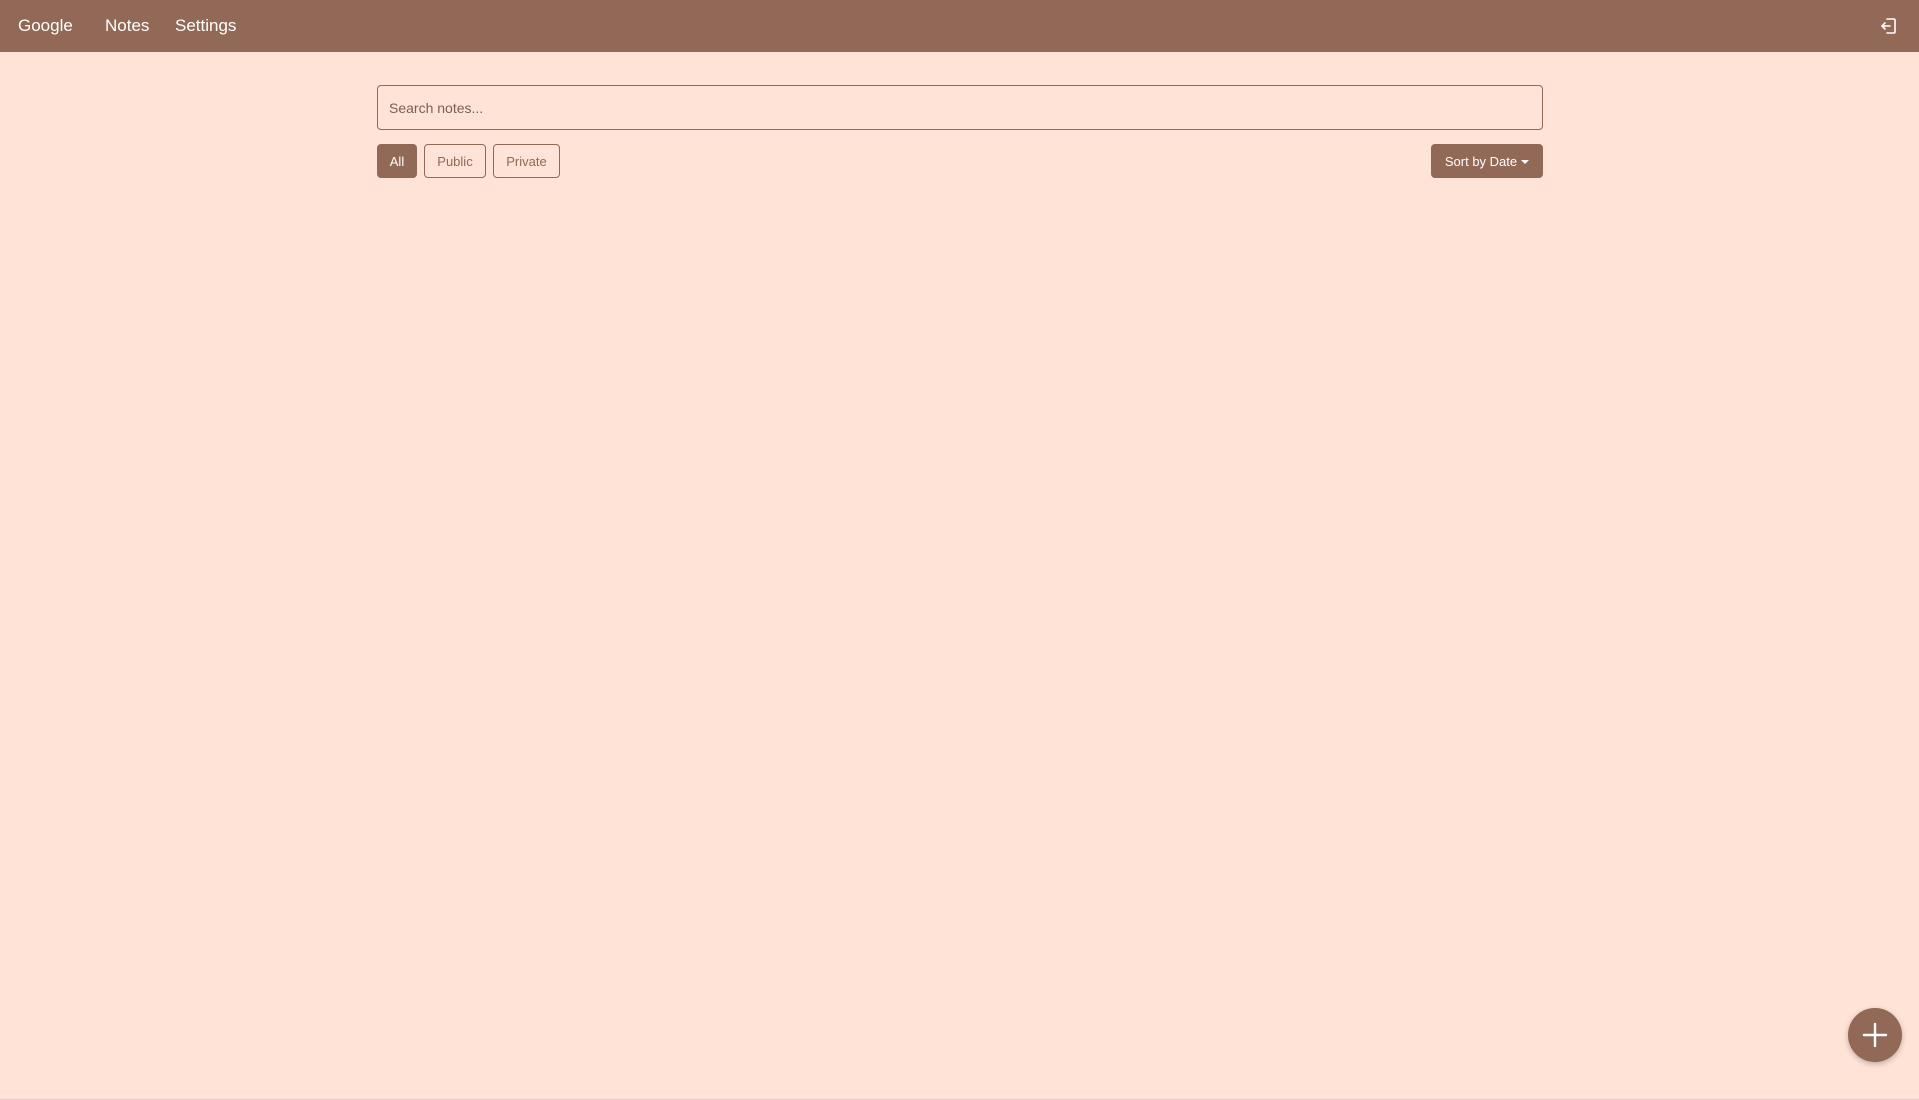 This screenshot has height=1100, width=1919. What do you see at coordinates (960, 107) in the screenshot?
I see `search-input` at bounding box center [960, 107].